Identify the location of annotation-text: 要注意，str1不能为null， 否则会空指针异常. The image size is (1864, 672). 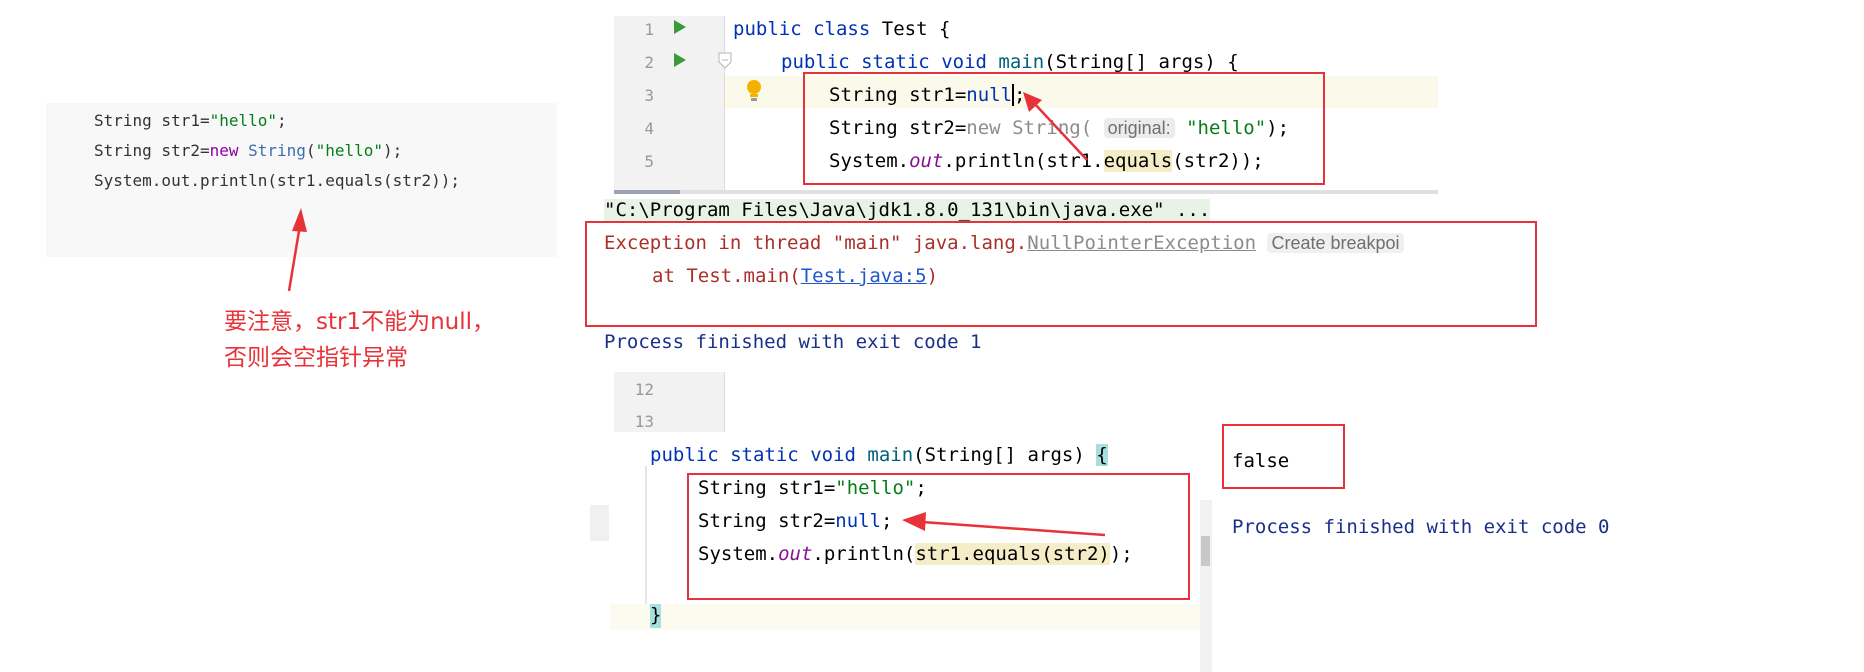
(359, 340).